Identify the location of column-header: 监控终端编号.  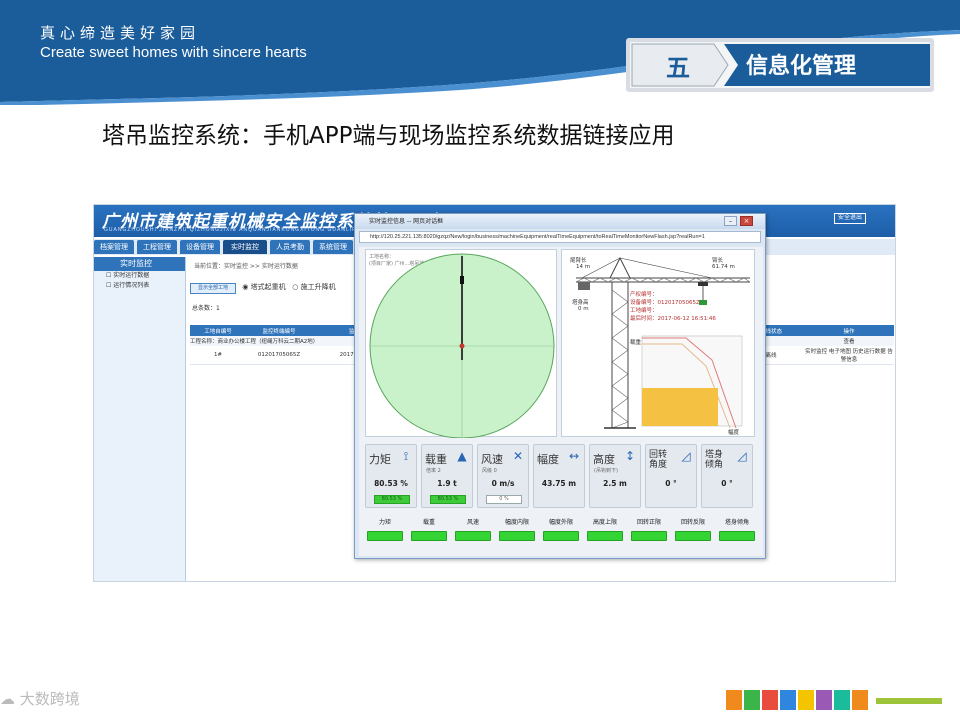
(279, 330).